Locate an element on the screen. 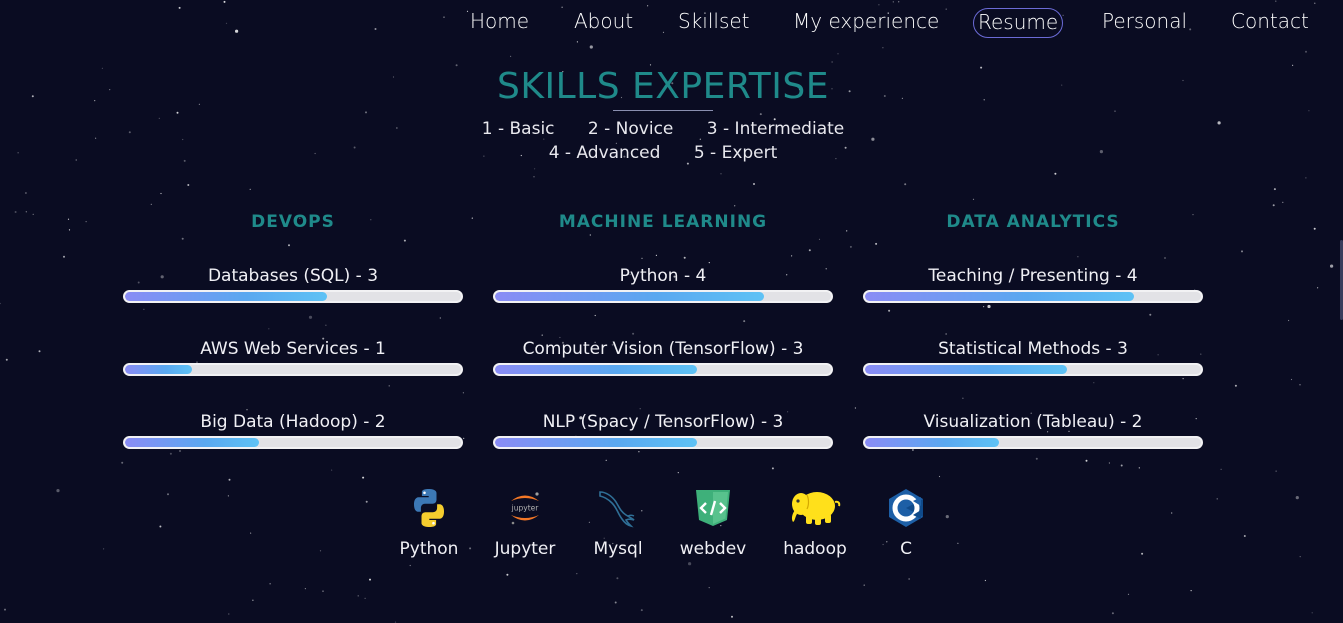 The image size is (1343, 623). skill-label: Statistical Methods - 3 is located at coordinates (1033, 349).